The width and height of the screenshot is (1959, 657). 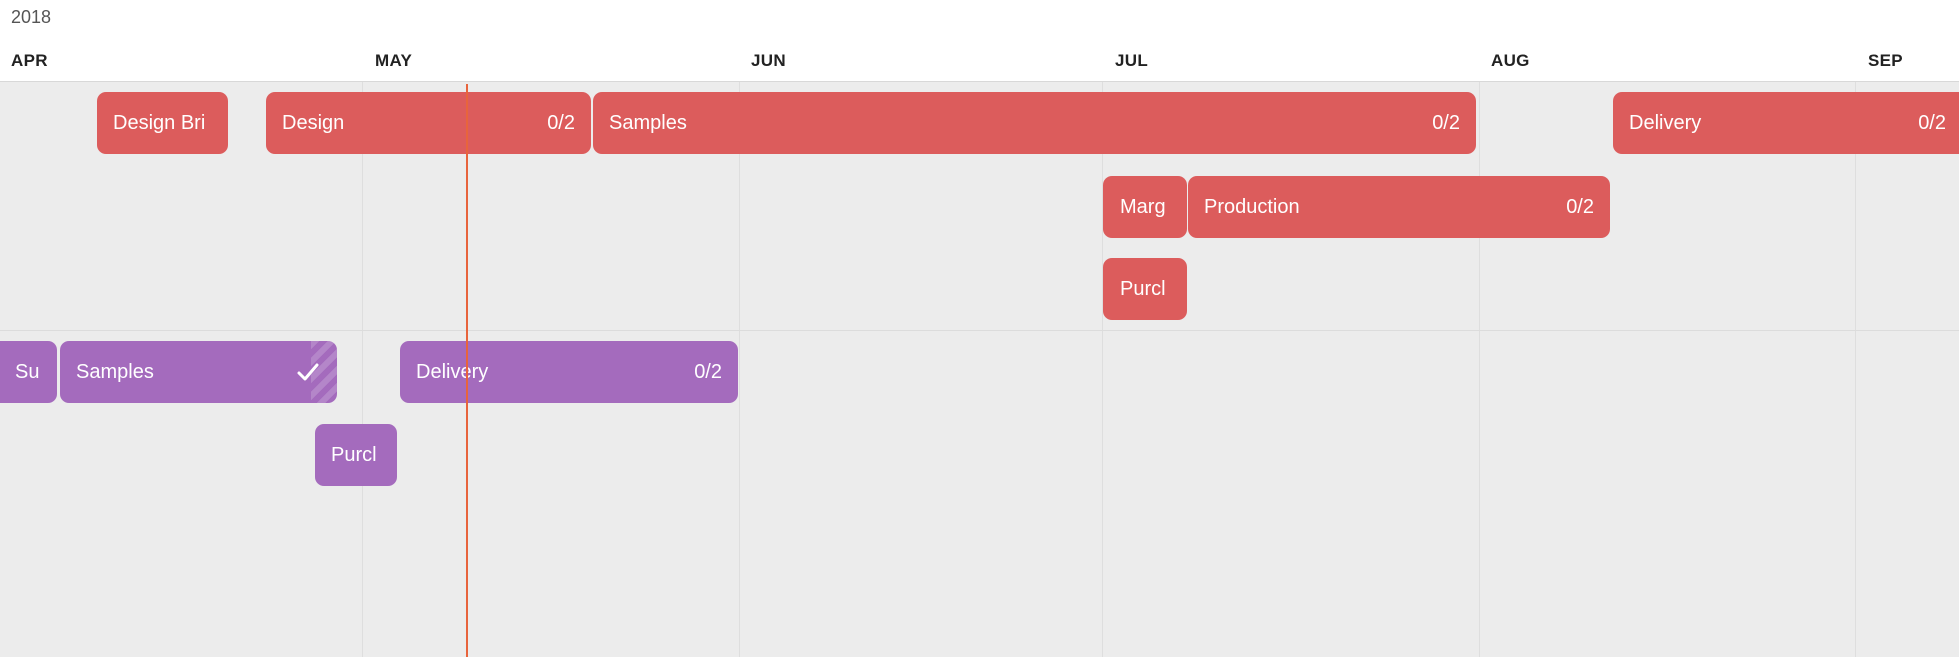 What do you see at coordinates (768, 60) in the screenshot?
I see `month-jun: JUN` at bounding box center [768, 60].